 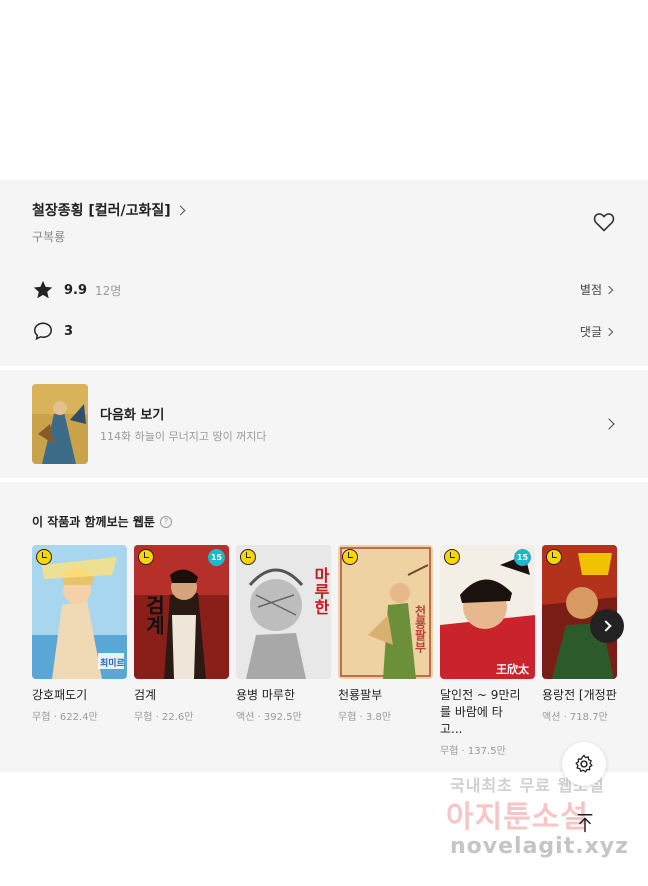 What do you see at coordinates (101, 211) in the screenshot?
I see `series-title: 철장종횡 [컬러/고화질]` at bounding box center [101, 211].